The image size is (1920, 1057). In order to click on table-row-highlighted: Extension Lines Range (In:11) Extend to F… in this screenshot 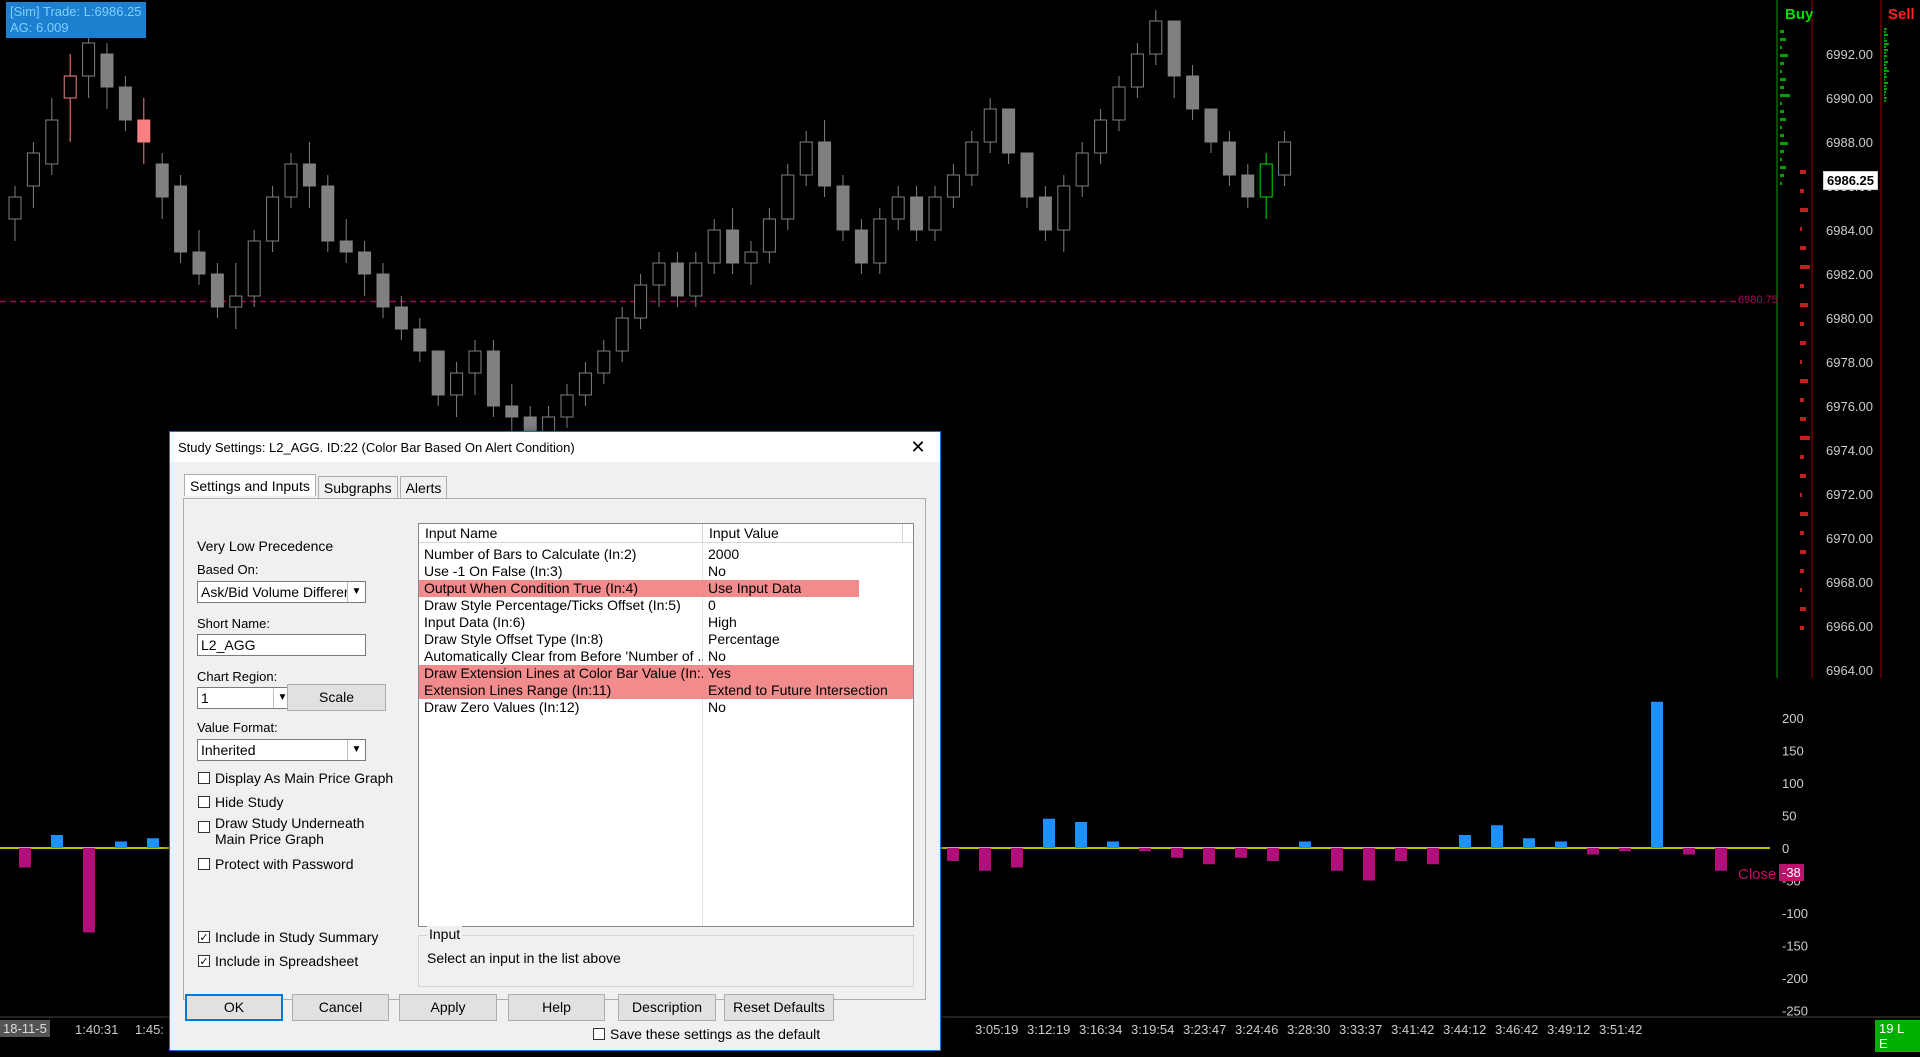, I will do `click(666, 690)`.